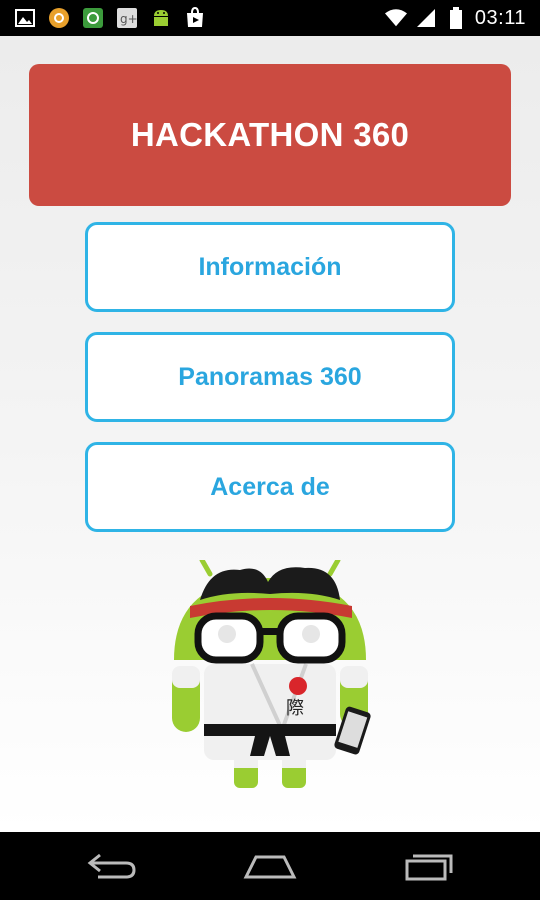 Image resolution: width=540 pixels, height=900 pixels. I want to click on wifi-icon, so click(395, 18).